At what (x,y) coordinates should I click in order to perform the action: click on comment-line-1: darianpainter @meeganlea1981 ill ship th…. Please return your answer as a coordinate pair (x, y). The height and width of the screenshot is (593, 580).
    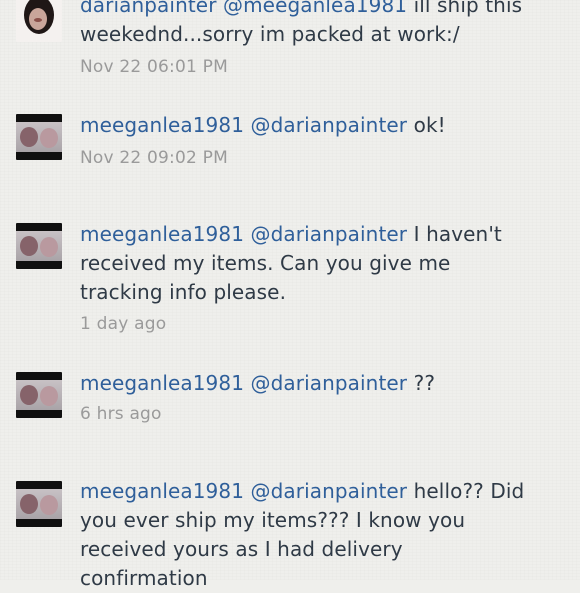
    Looking at the image, I should click on (315, 10).